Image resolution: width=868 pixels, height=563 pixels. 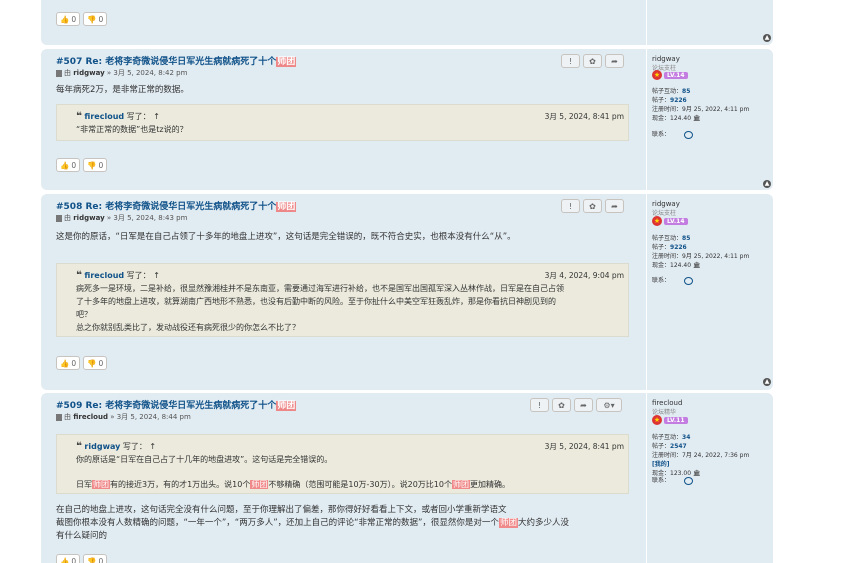 What do you see at coordinates (767, 38) in the screenshot?
I see `back-to-top-icon: ▲` at bounding box center [767, 38].